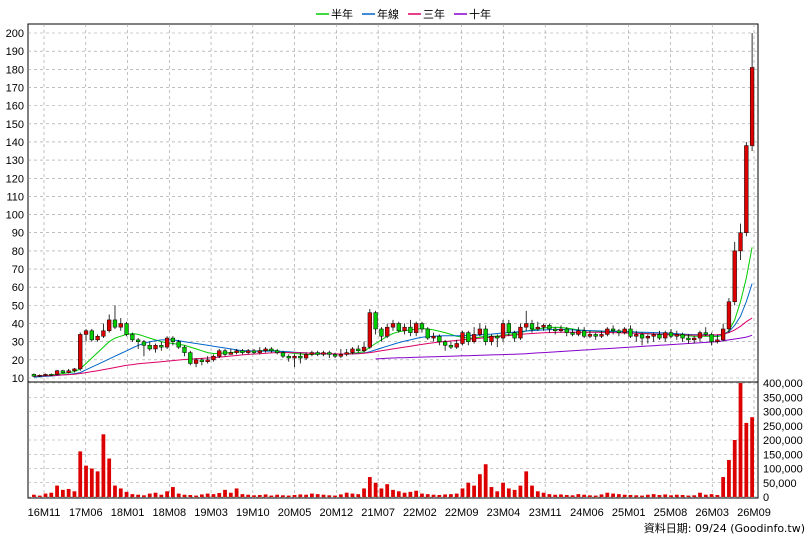 The height and width of the screenshot is (540, 808). I want to click on price-tick-label: 130, so click(15, 161).